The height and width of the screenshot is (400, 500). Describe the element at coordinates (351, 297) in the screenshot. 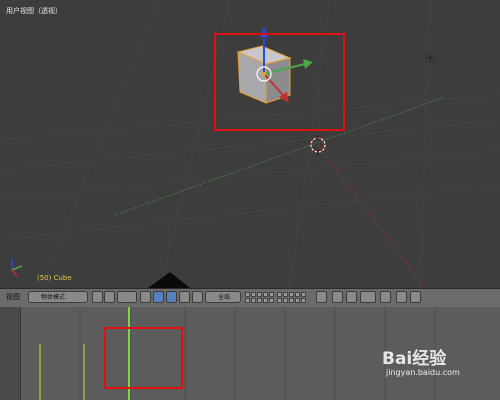

I see `snap-toggle-button` at that location.